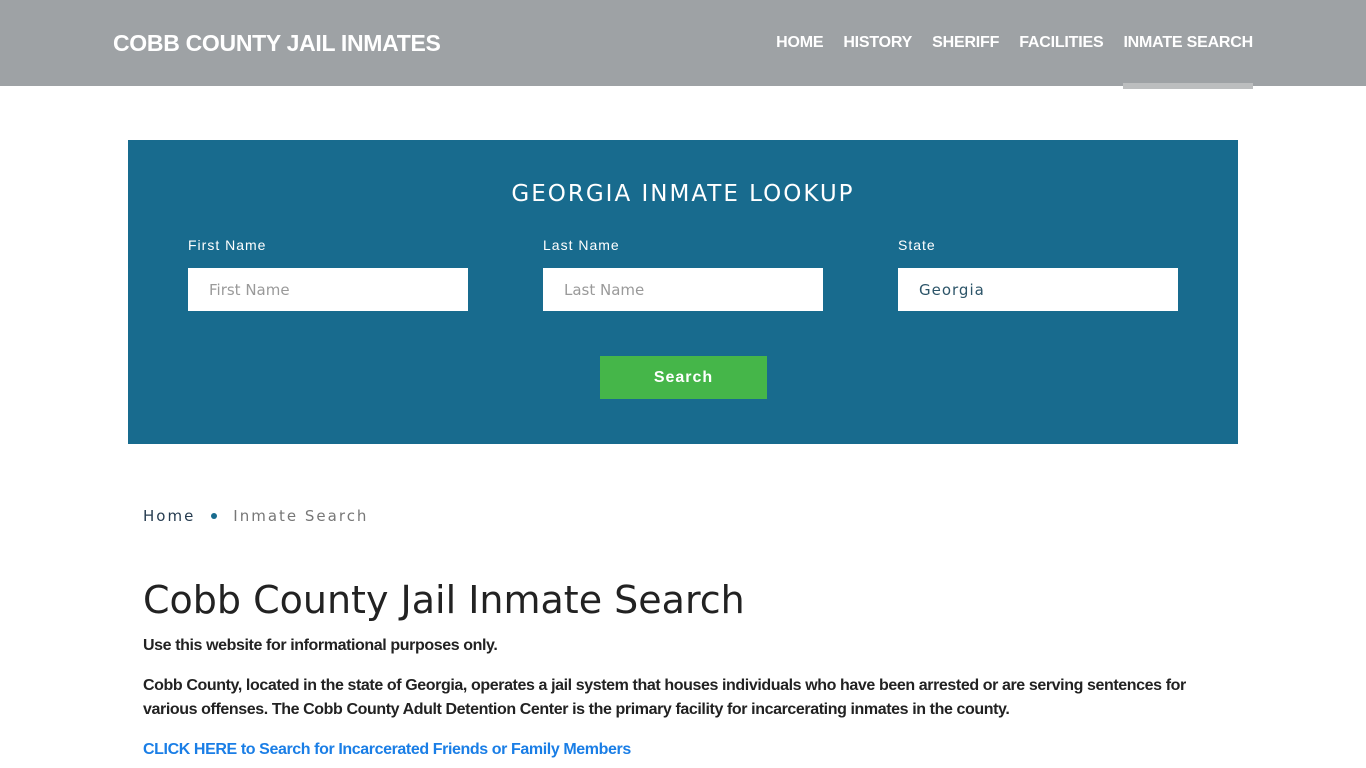  I want to click on last-name-label: Last Name, so click(581, 245).